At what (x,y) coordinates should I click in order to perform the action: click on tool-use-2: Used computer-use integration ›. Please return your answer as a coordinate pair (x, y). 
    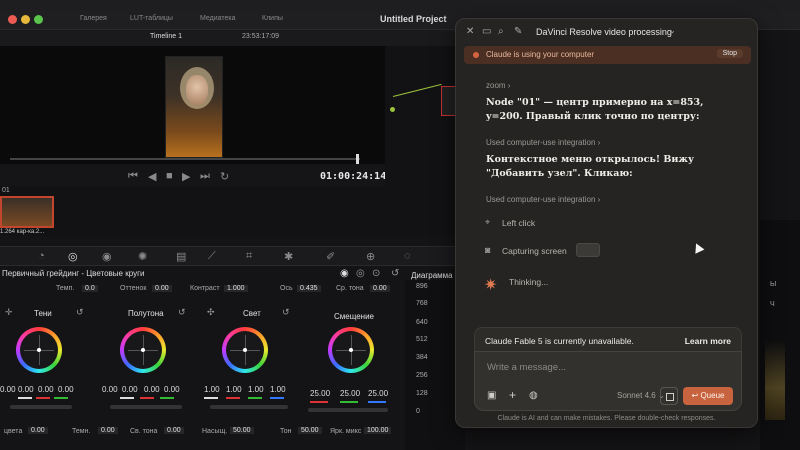
    Looking at the image, I should click on (543, 199).